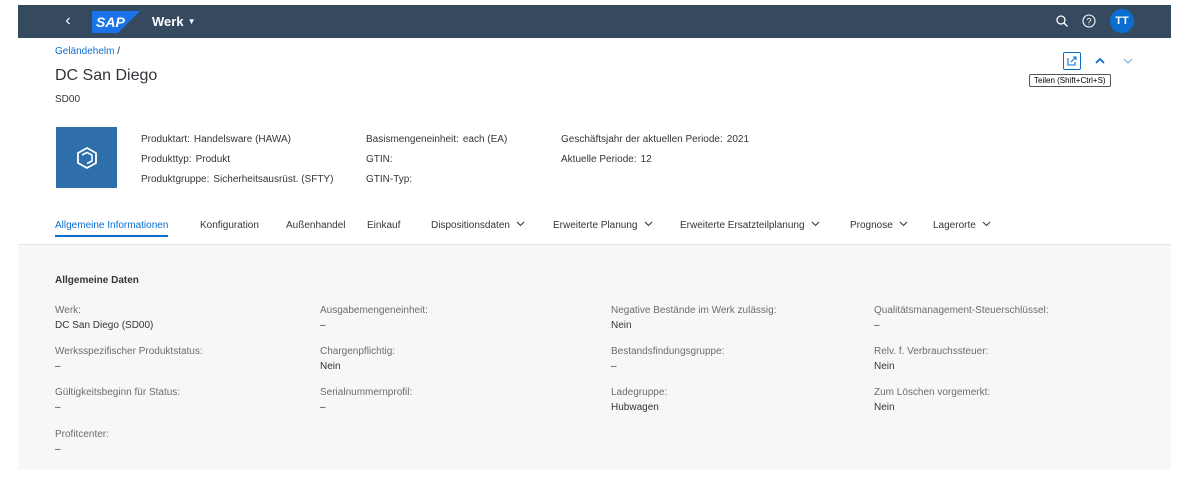 The width and height of the screenshot is (1189, 483). I want to click on tab-prognose: Prognose, so click(879, 231).